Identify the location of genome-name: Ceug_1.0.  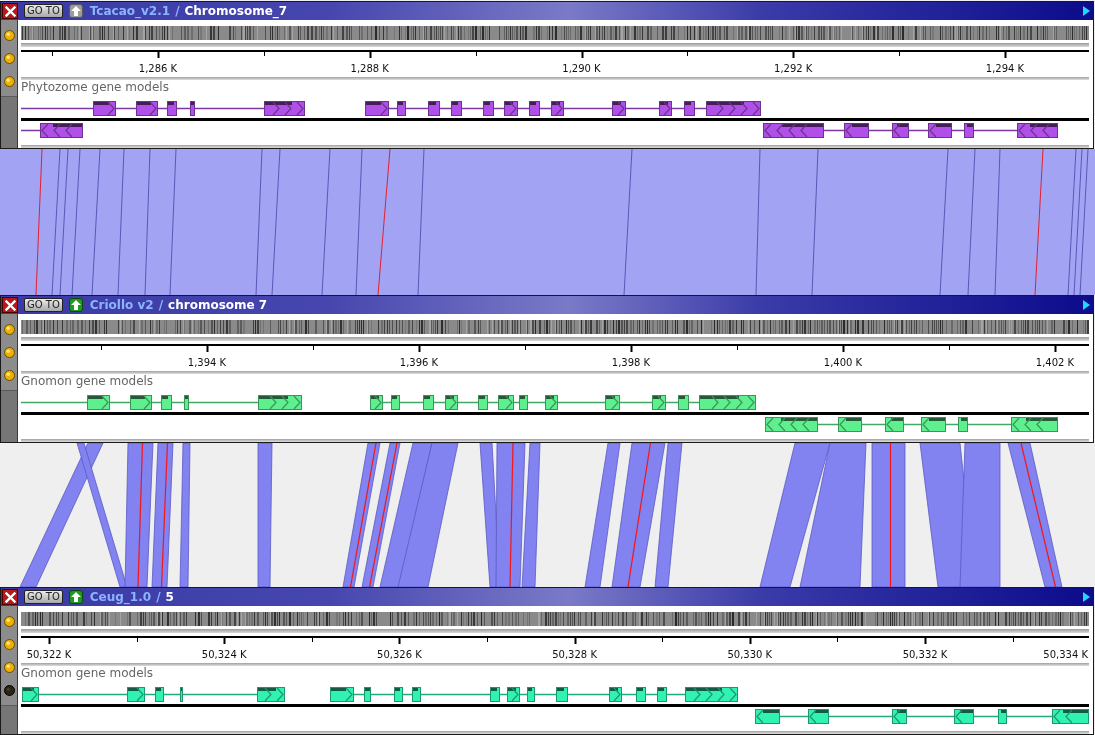
(120, 597).